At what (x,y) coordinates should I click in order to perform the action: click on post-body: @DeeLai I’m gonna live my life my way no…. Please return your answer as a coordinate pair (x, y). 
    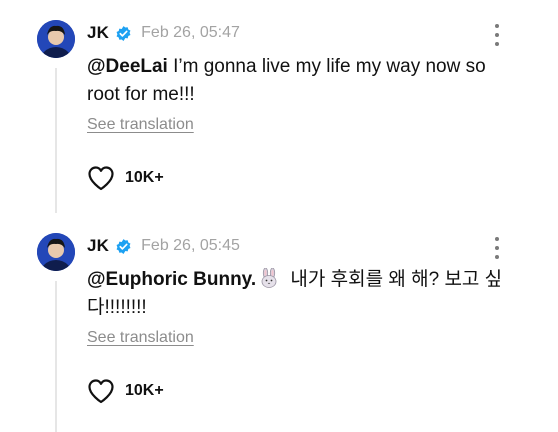
    Looking at the image, I should click on (302, 81).